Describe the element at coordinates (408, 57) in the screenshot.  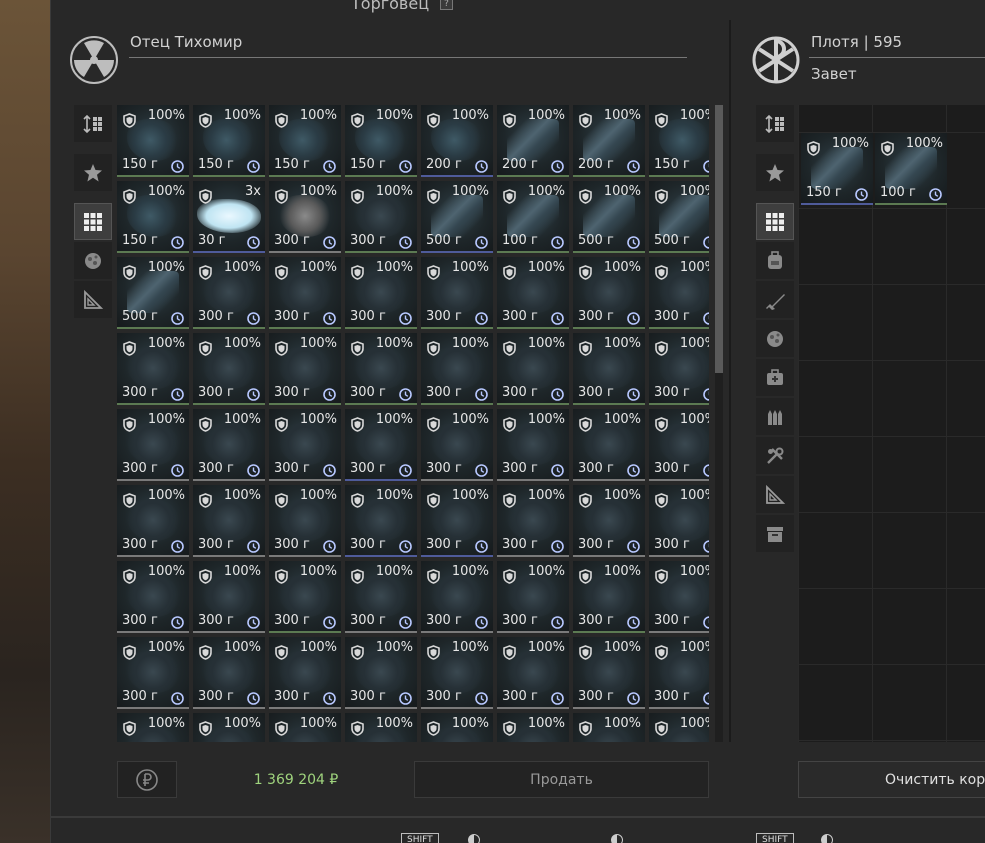
I see `header-divider` at that location.